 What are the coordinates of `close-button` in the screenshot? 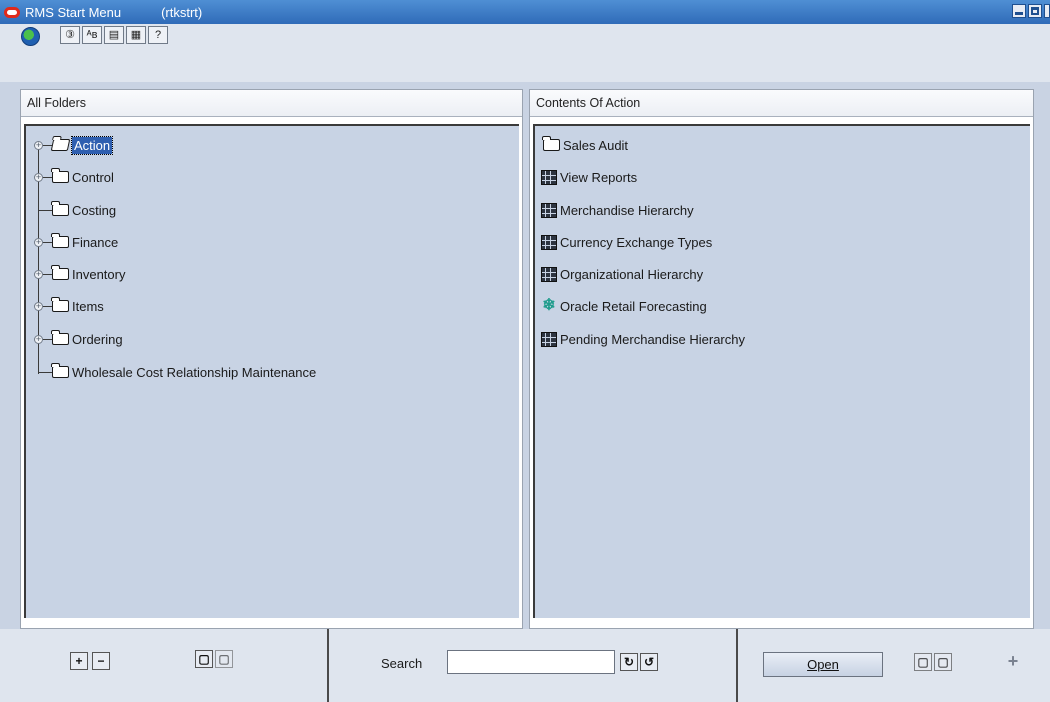 It's located at (1047, 11).